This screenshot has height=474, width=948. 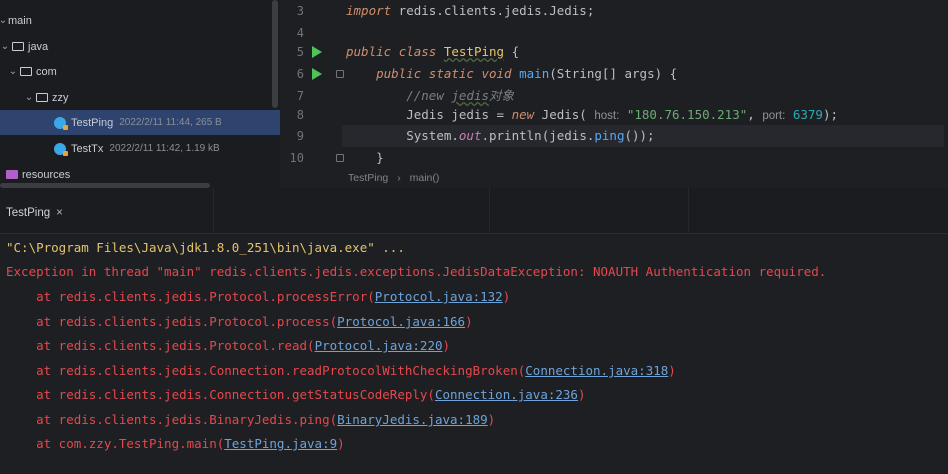 I want to click on keyword: public, so click(x=369, y=51).